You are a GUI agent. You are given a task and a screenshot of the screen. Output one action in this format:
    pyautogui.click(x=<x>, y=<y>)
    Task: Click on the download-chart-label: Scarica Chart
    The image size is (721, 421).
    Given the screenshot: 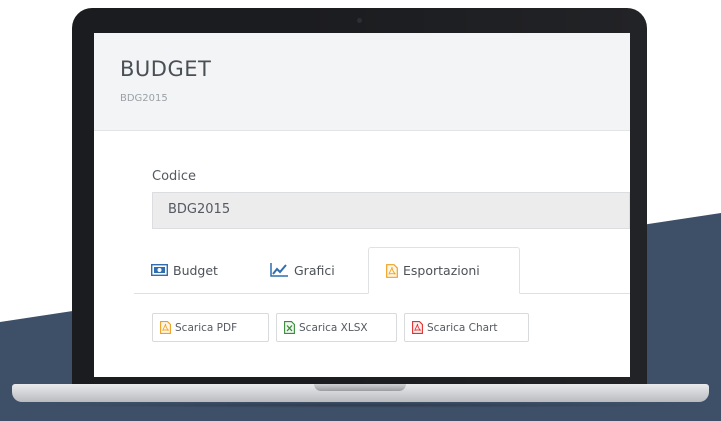 What is the action you would take?
    pyautogui.click(x=462, y=327)
    